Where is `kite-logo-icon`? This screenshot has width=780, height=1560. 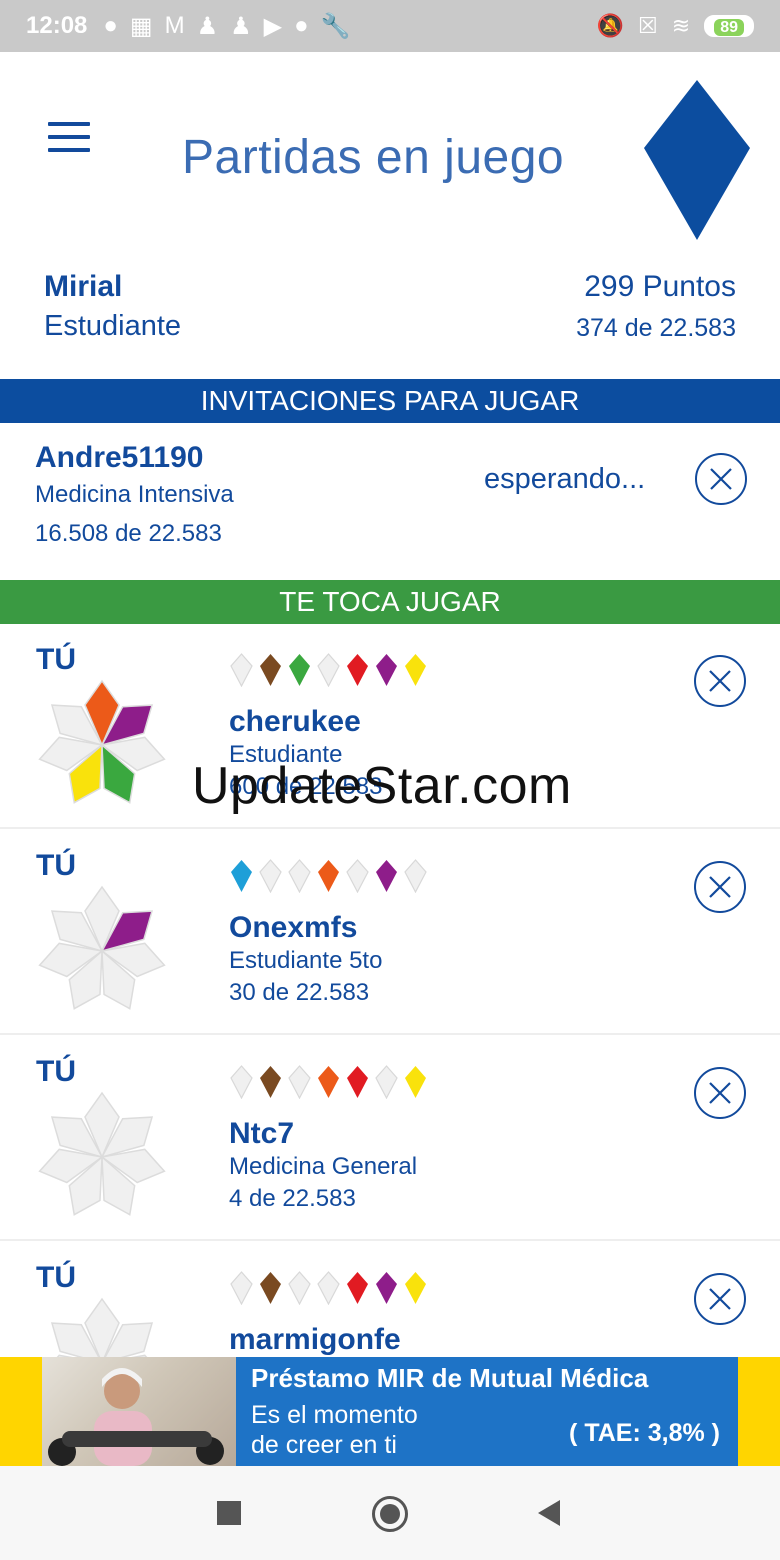 kite-logo-icon is located at coordinates (697, 160).